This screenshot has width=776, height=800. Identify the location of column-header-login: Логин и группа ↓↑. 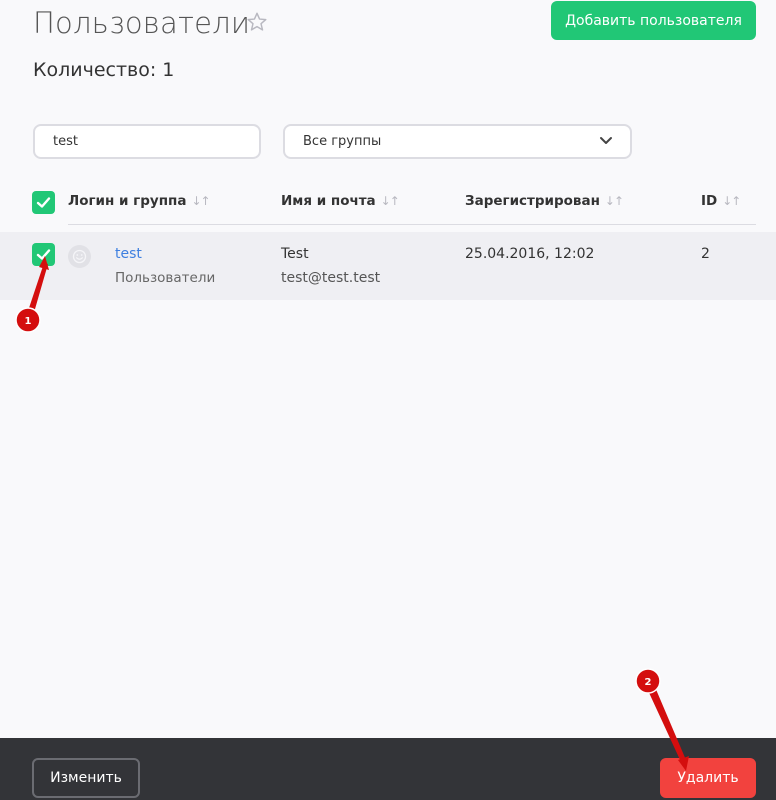
(139, 201).